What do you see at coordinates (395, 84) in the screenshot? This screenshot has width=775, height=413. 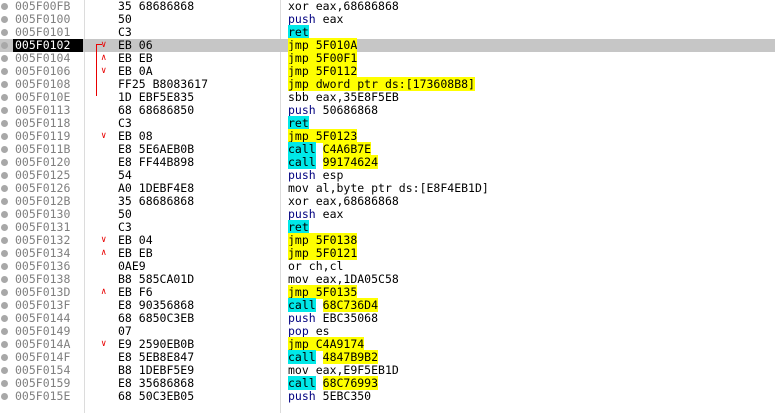 I see `operands: dword ptr ds:[173608B8]` at bounding box center [395, 84].